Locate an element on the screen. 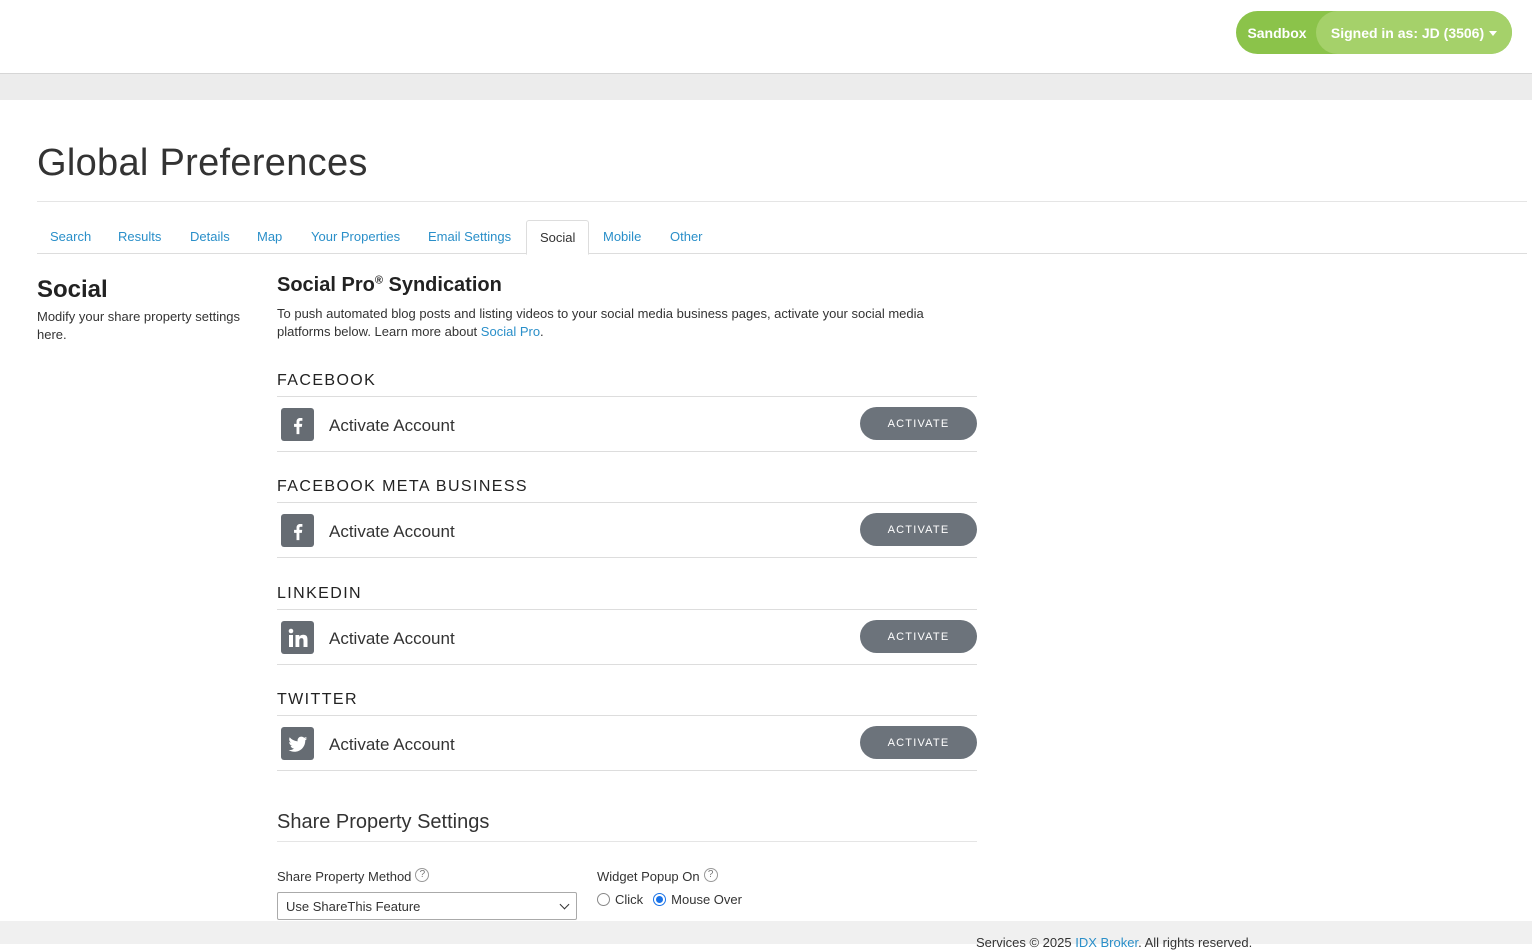  radio-click-label: Click is located at coordinates (629, 899).